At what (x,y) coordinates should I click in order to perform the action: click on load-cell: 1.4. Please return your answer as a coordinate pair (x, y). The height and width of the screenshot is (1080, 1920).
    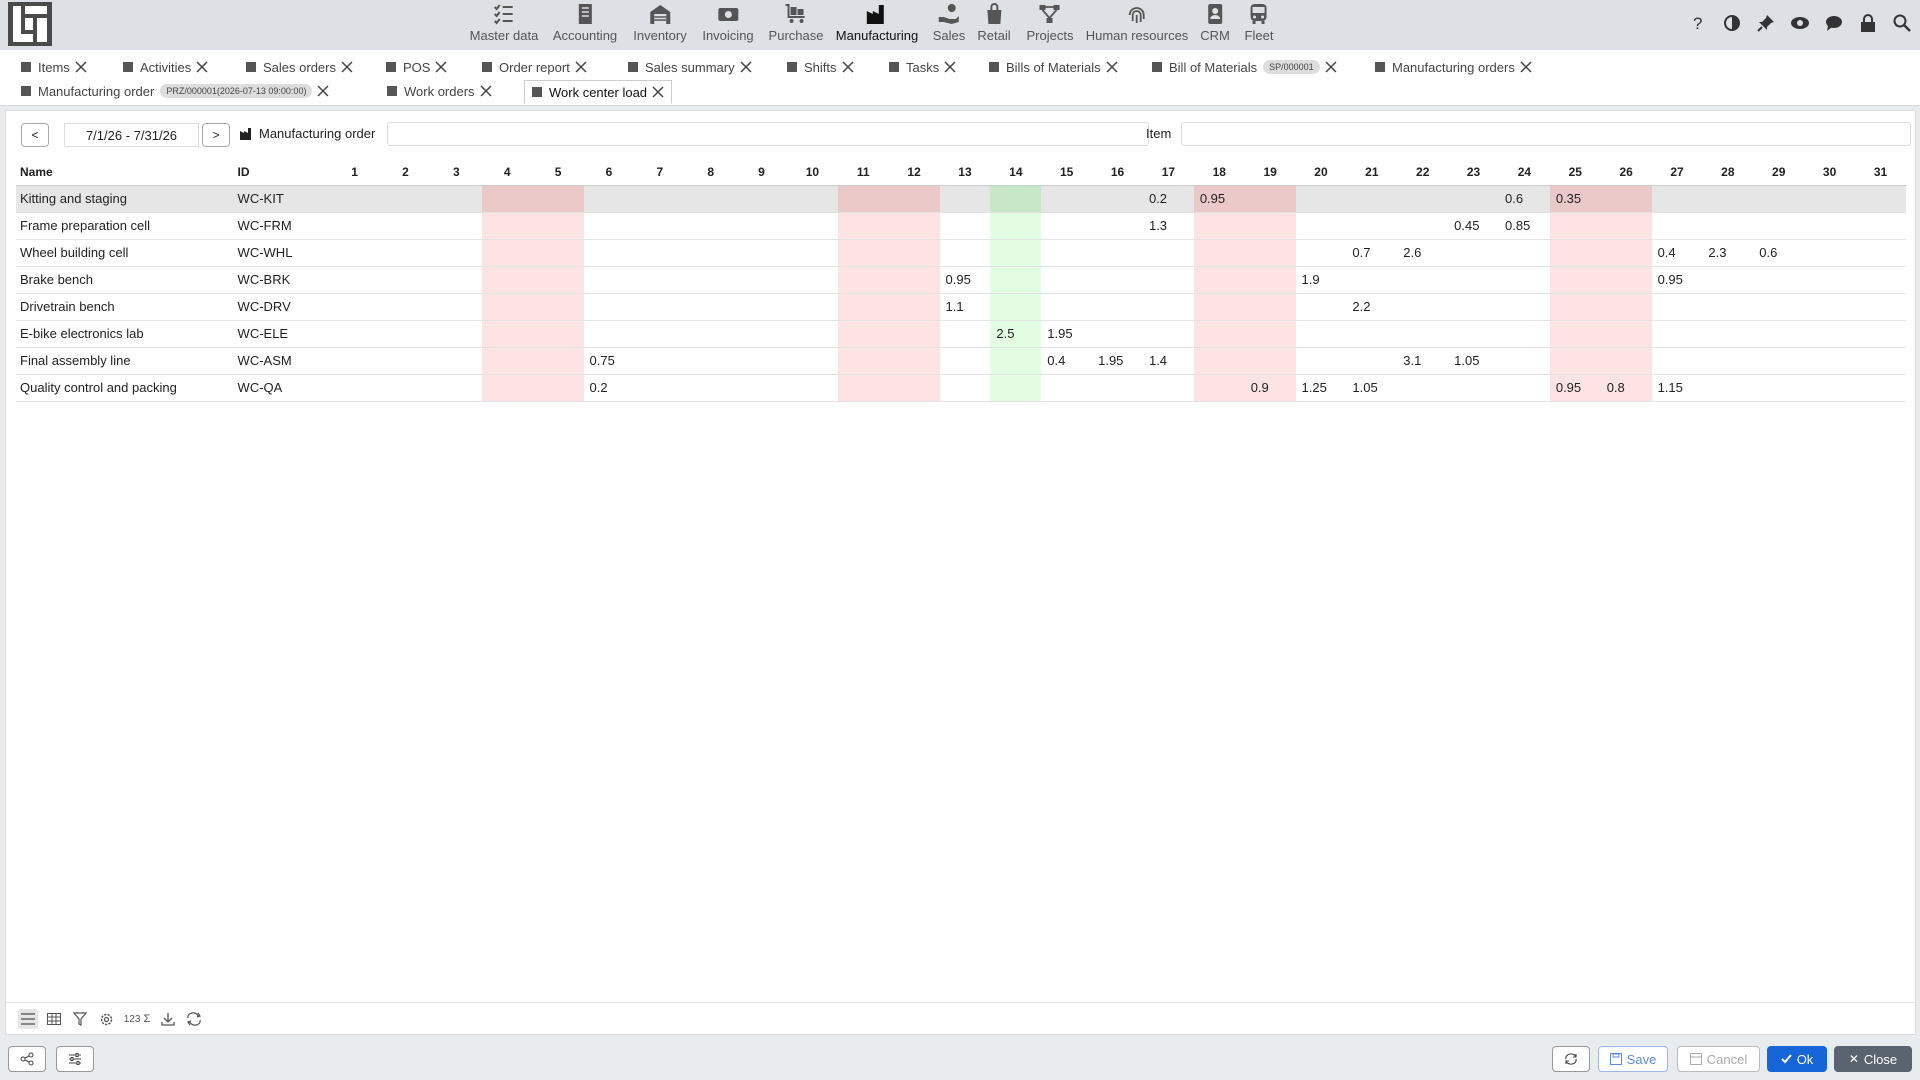
    Looking at the image, I should click on (1168, 361).